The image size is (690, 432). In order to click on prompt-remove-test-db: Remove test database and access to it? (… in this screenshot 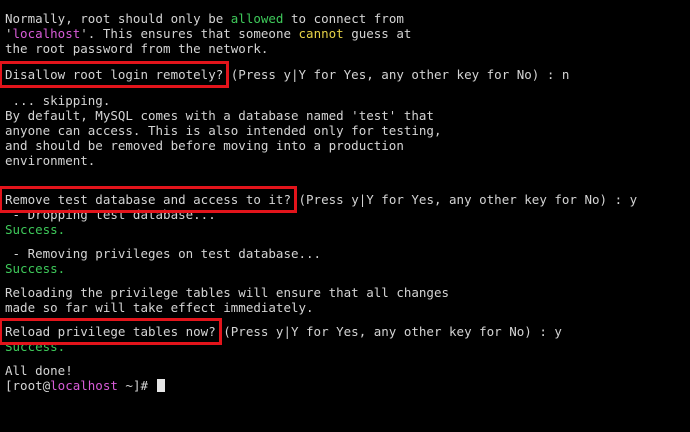, I will do `click(345, 199)`.